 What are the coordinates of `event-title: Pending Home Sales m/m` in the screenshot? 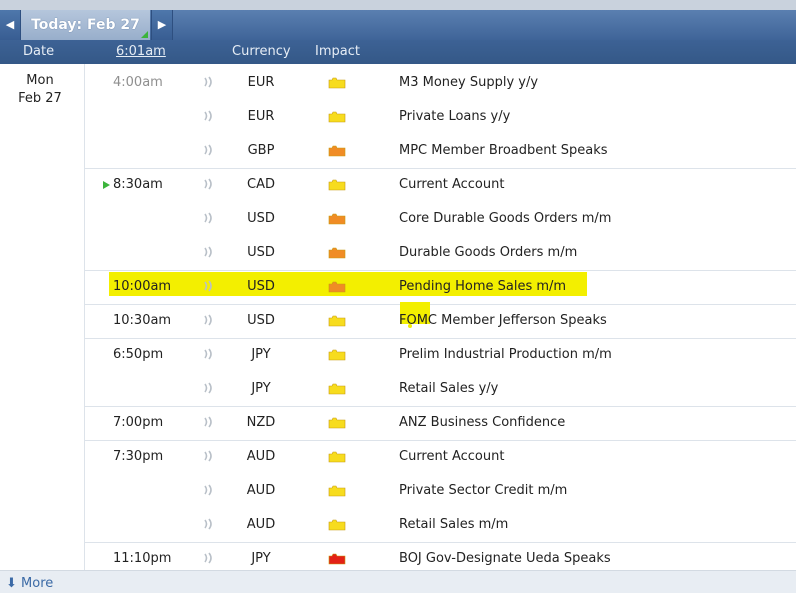 It's located at (482, 286).